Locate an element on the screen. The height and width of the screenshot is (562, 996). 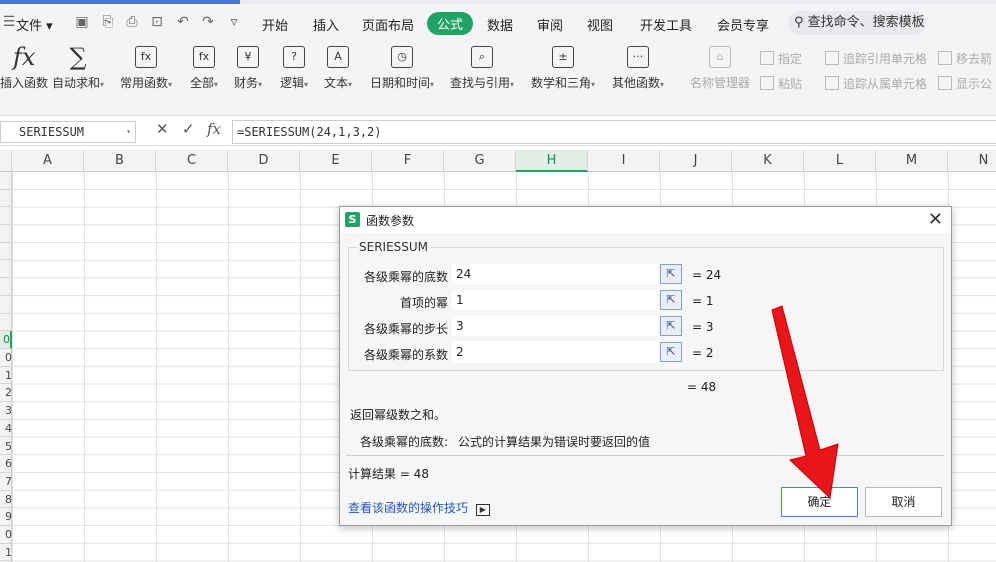
paste-name-button: 粘贴 is located at coordinates (781, 83).